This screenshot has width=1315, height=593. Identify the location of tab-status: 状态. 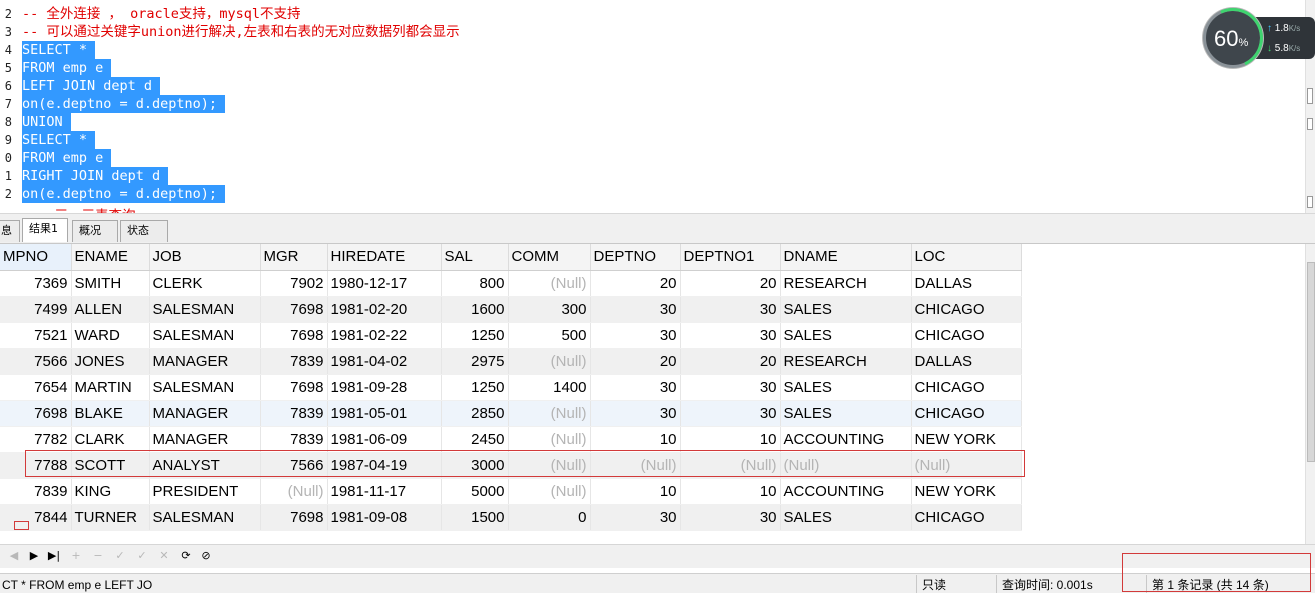
(144, 231).